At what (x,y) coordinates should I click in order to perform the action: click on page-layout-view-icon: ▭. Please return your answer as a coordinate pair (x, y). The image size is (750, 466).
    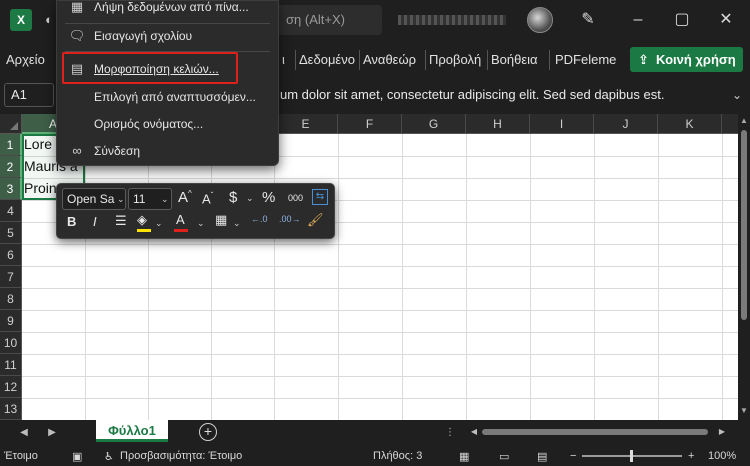
    Looking at the image, I should click on (504, 456).